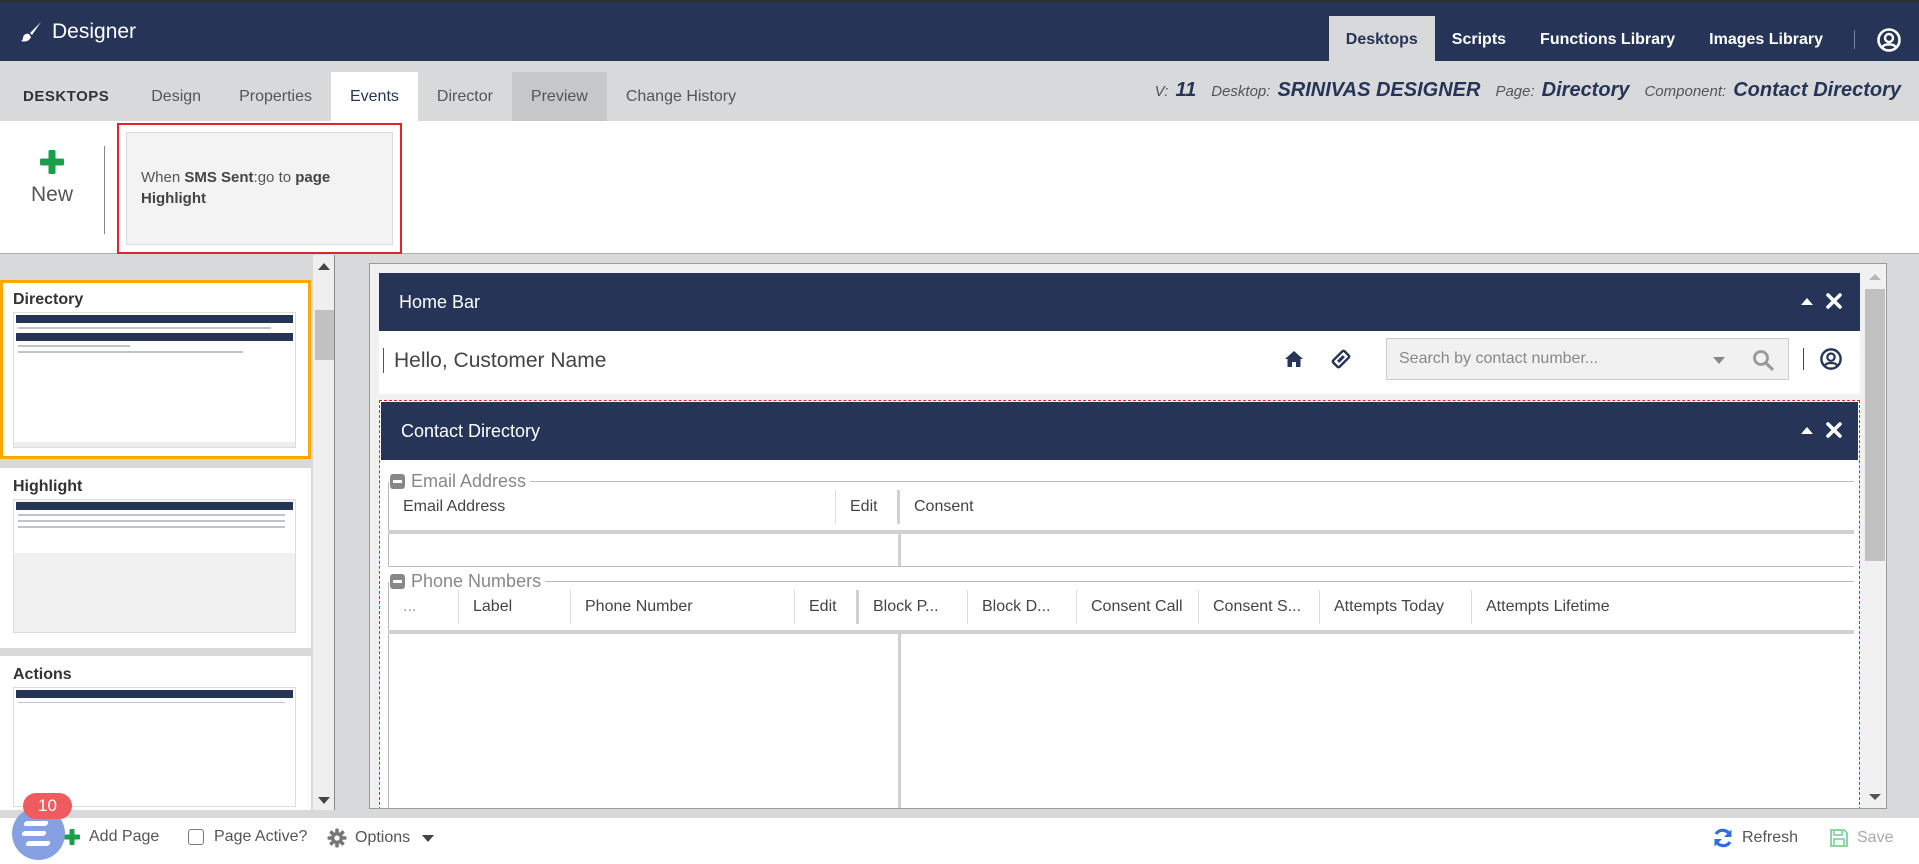 The image size is (1919, 864). What do you see at coordinates (471, 430) in the screenshot?
I see `contact-directory-title: Contact Directory` at bounding box center [471, 430].